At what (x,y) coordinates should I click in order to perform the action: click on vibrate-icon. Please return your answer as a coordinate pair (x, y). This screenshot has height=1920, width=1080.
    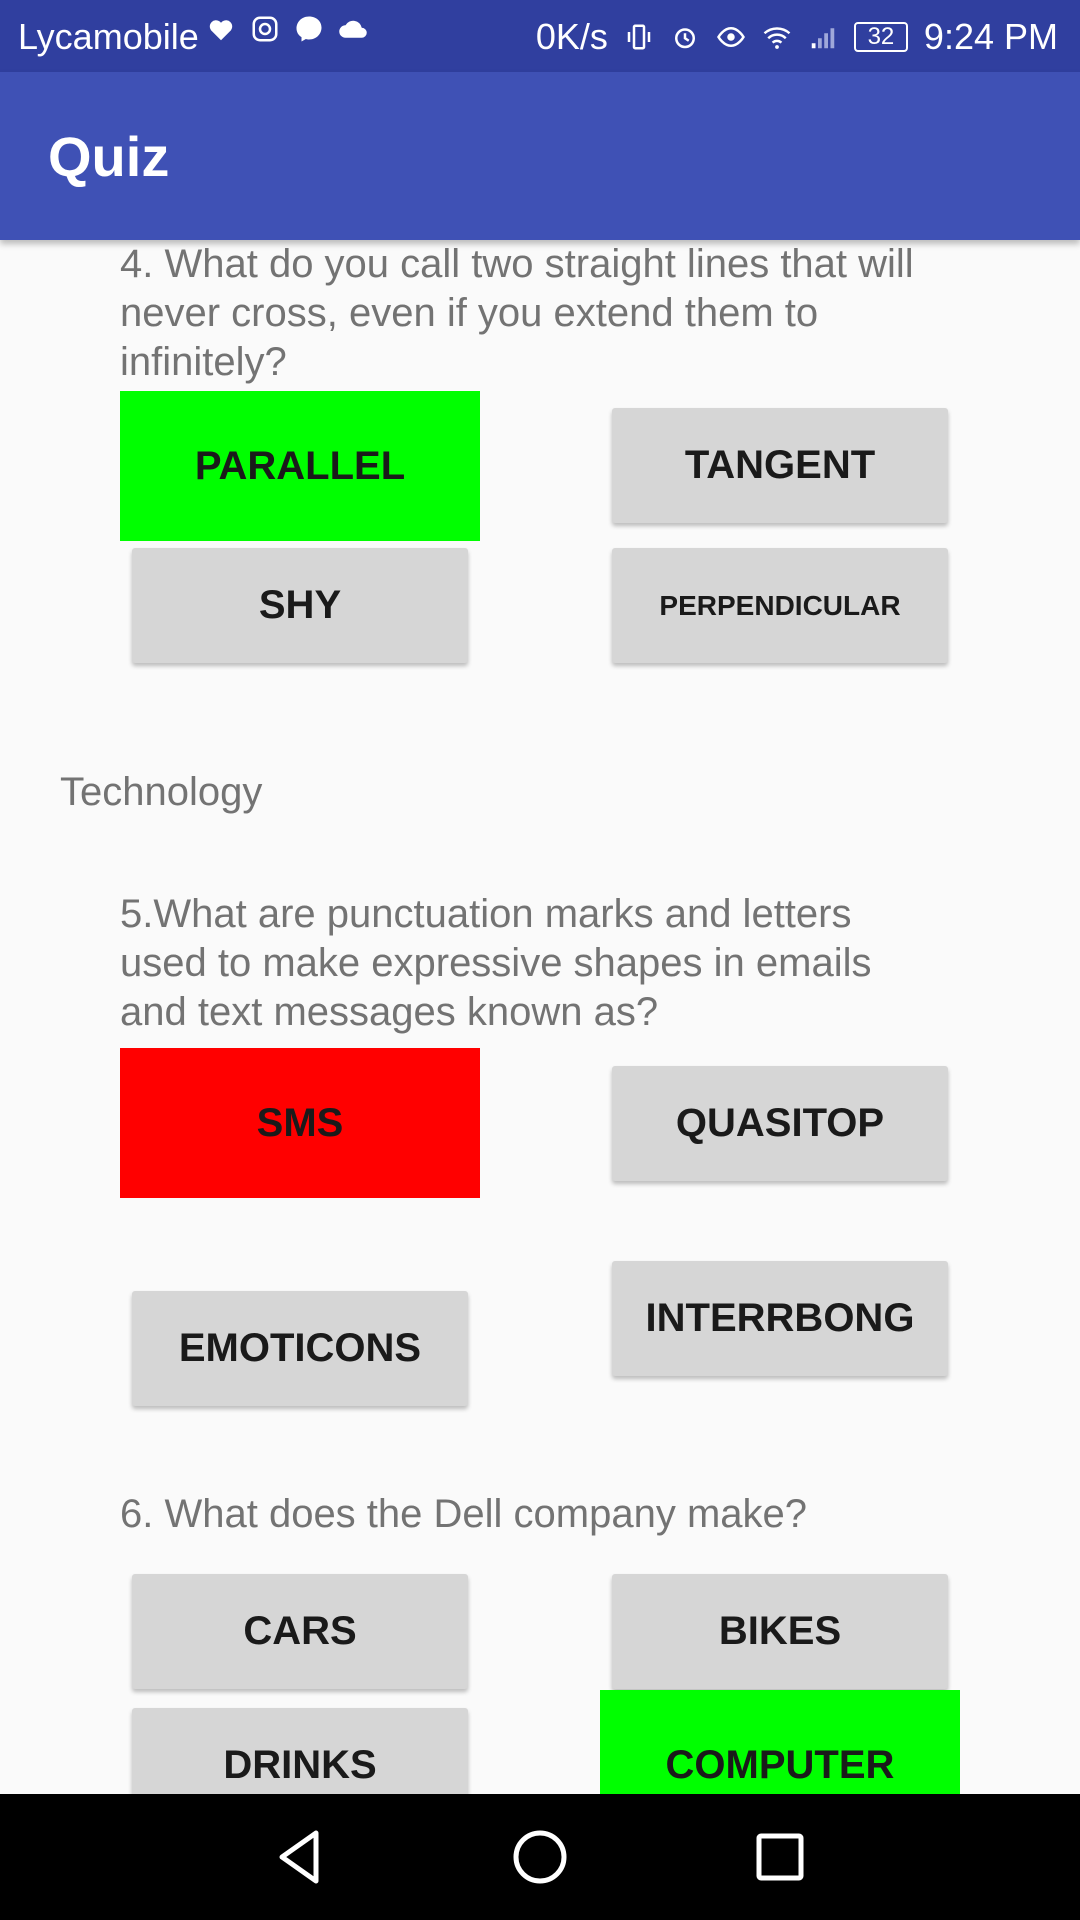
    Looking at the image, I should click on (639, 37).